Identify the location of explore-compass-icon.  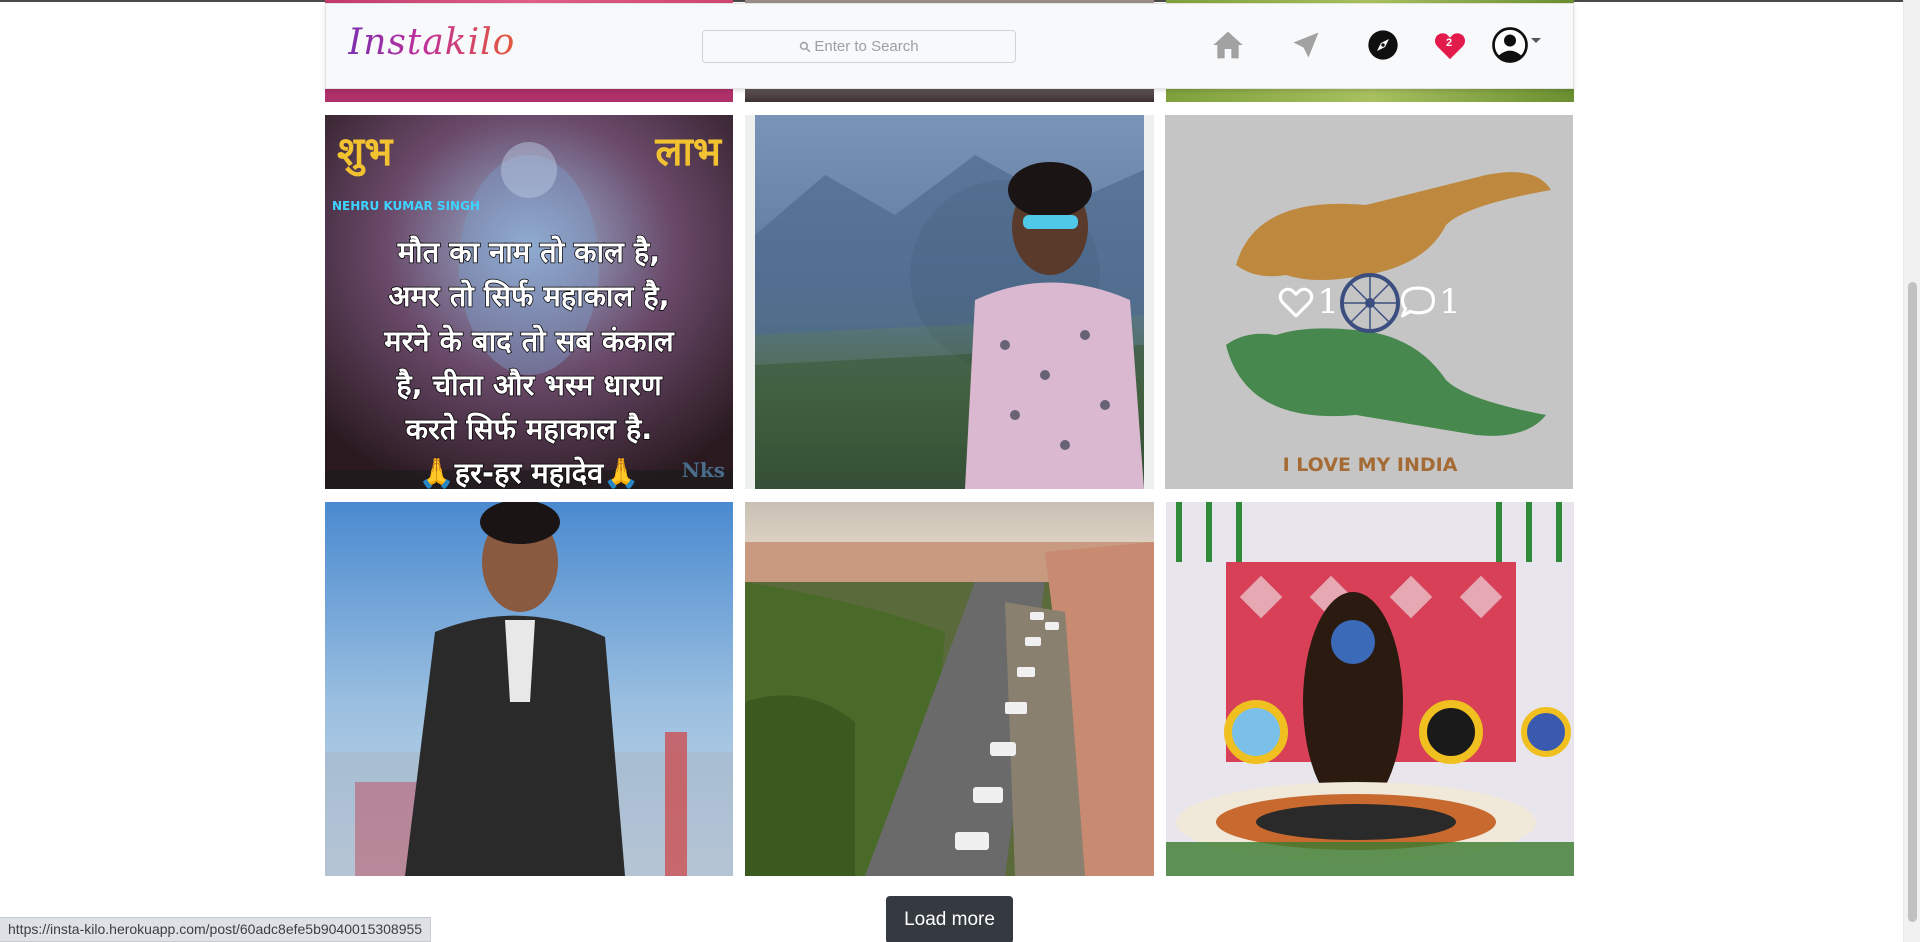
(1383, 45).